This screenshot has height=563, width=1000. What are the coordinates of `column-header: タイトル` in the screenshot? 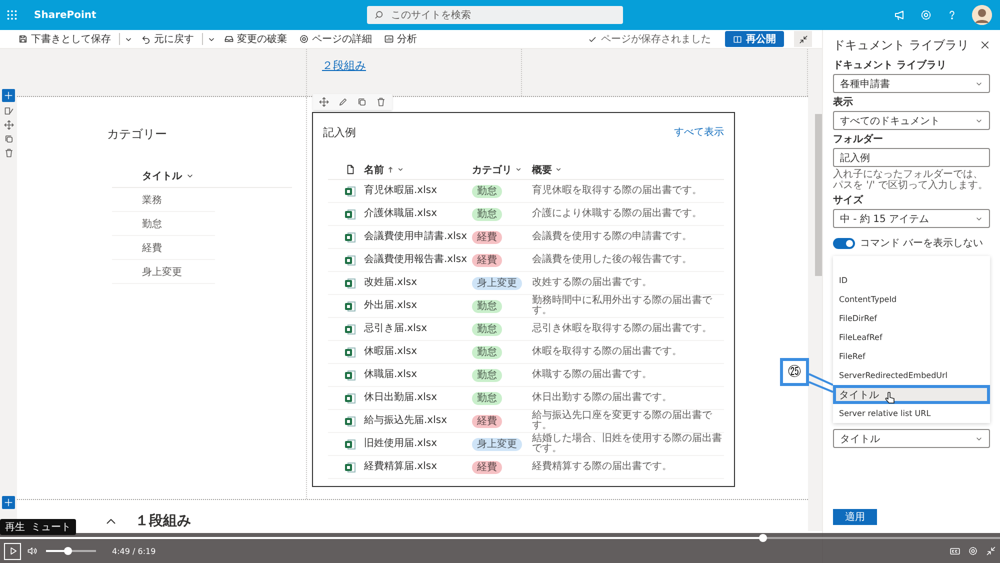 It's located at (162, 176).